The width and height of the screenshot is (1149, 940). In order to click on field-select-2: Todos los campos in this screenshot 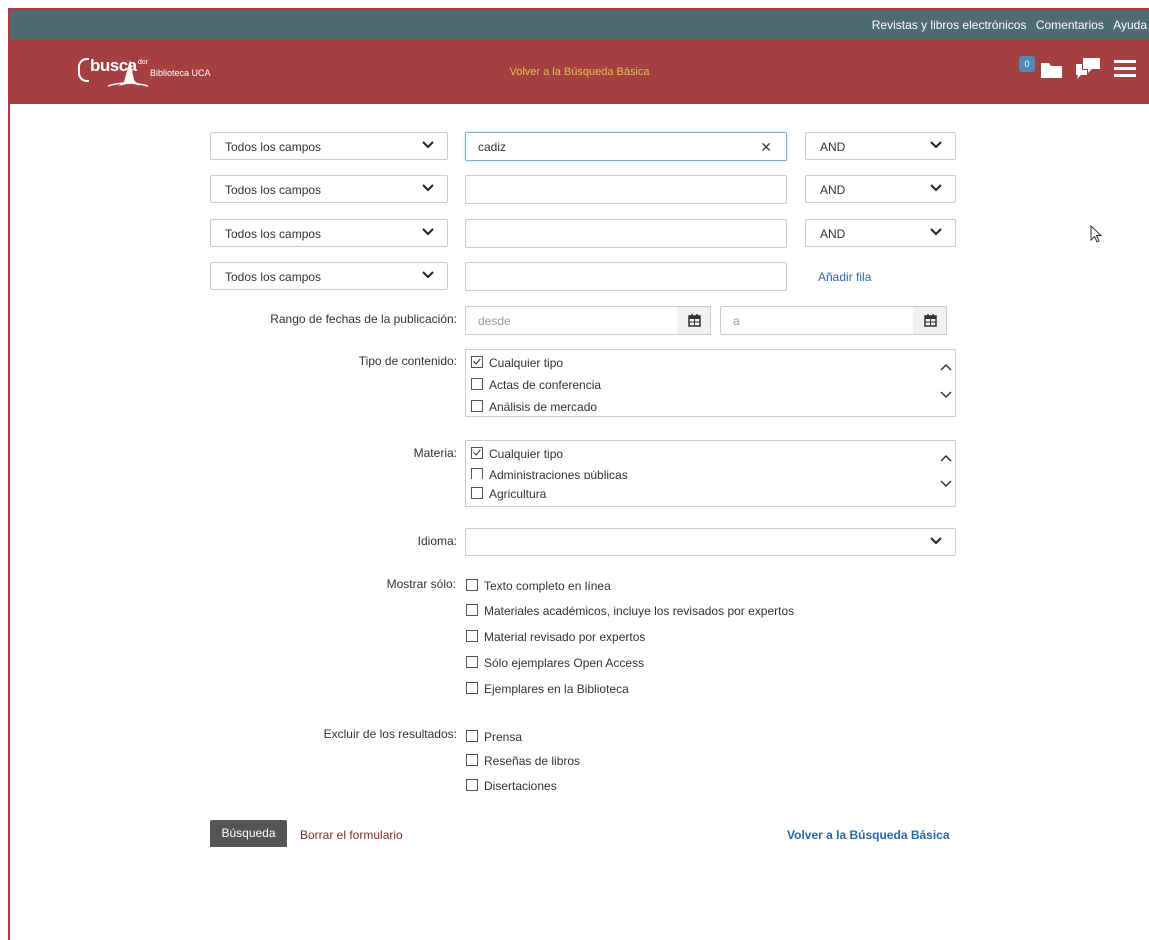, I will do `click(329, 189)`.